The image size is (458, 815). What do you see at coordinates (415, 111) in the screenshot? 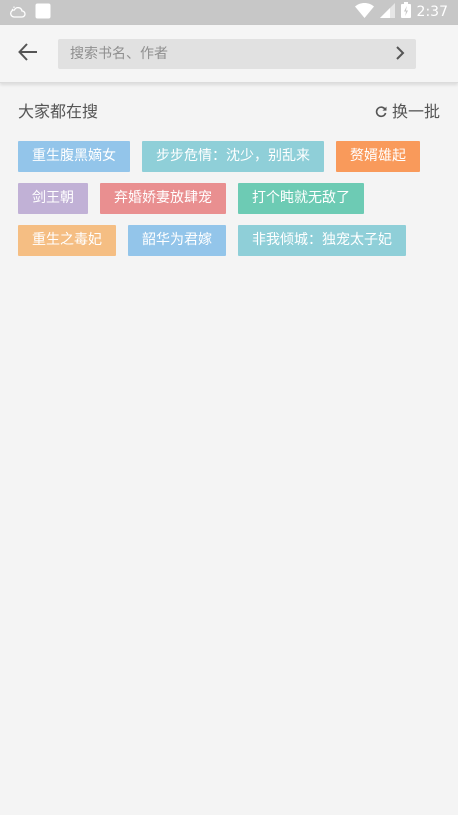
I see `refresh-label: 换一批` at bounding box center [415, 111].